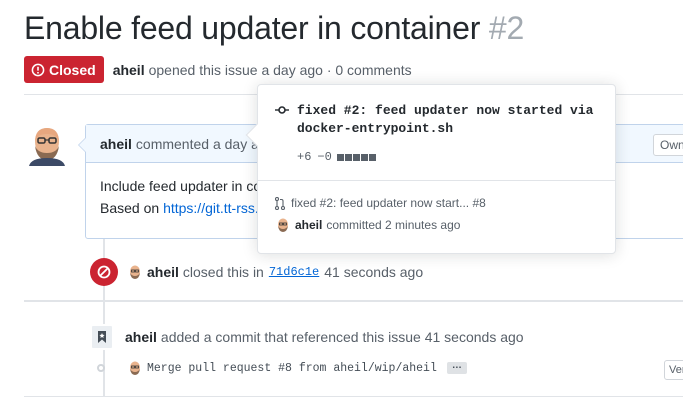 The height and width of the screenshot is (402, 683). I want to click on hovercard-additions: +6, so click(304, 157).